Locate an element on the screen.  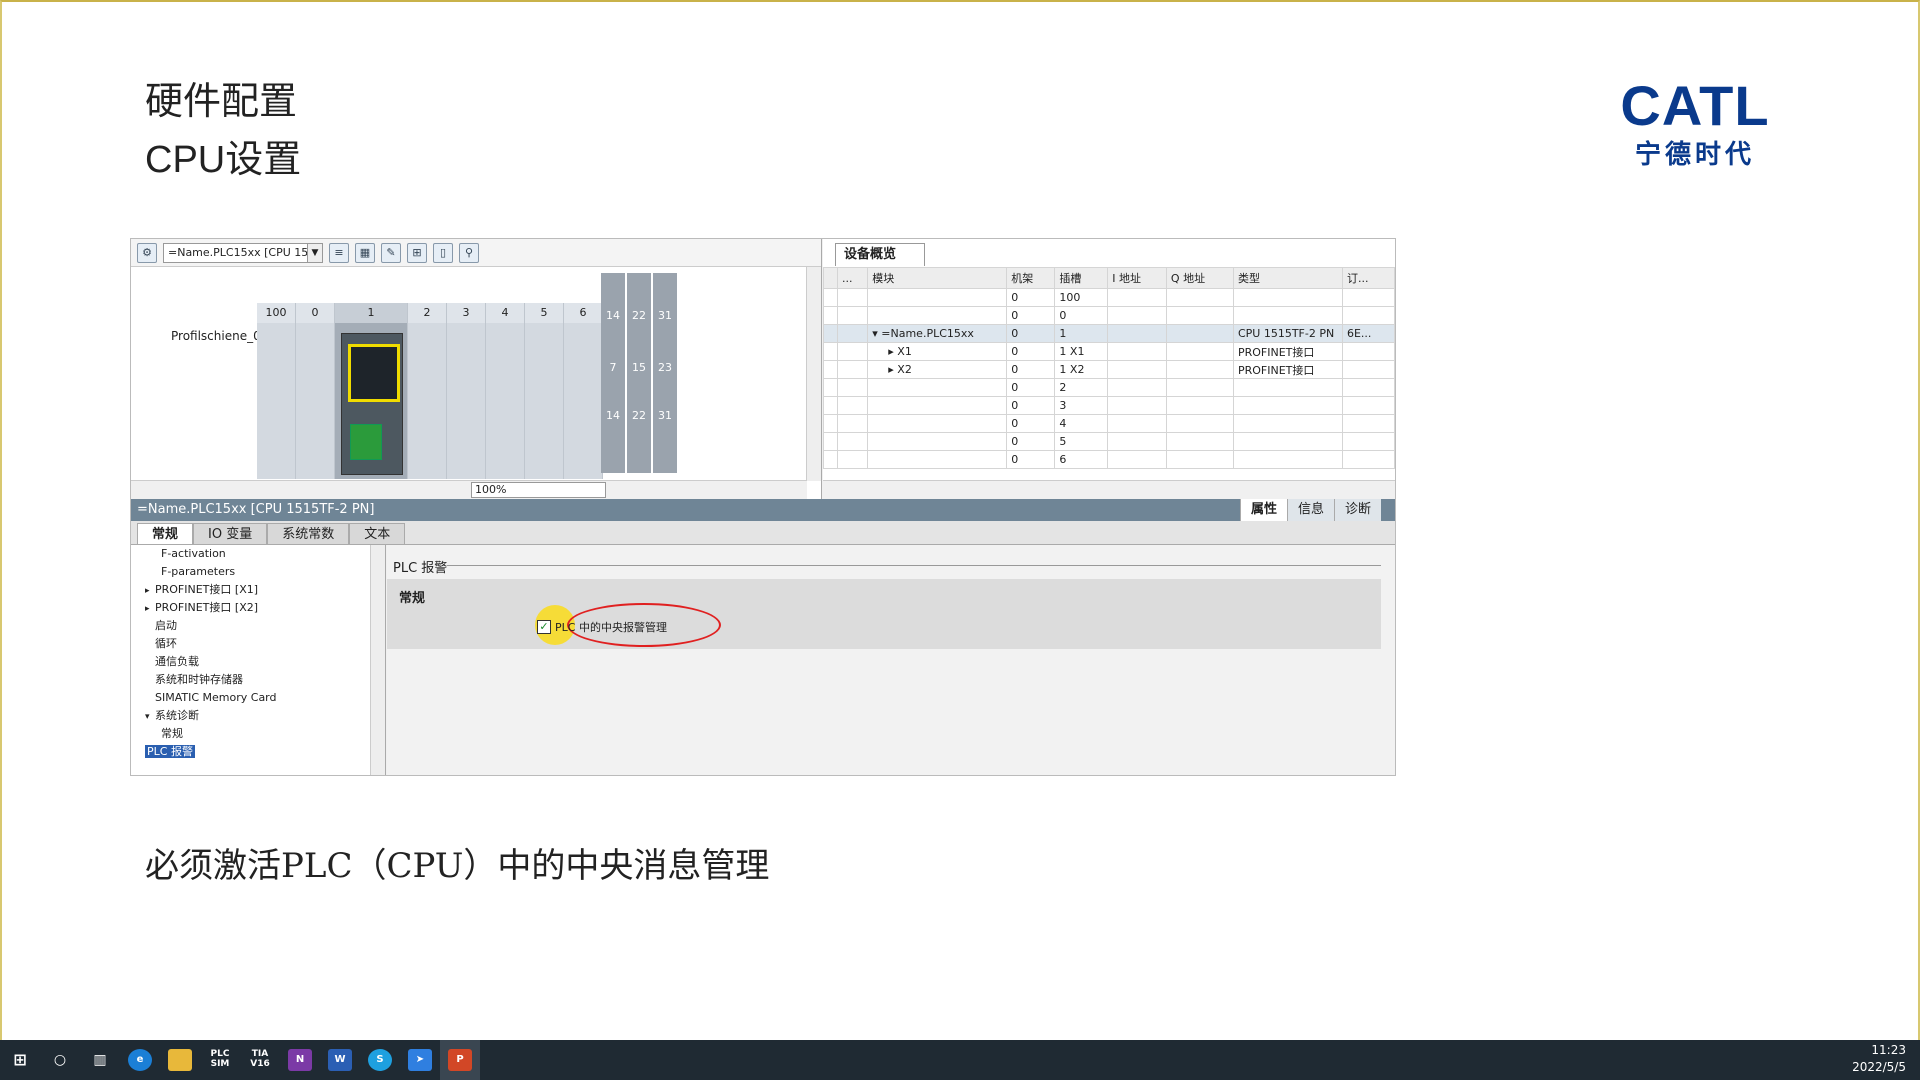
table-icon: ▦ is located at coordinates (365, 252).